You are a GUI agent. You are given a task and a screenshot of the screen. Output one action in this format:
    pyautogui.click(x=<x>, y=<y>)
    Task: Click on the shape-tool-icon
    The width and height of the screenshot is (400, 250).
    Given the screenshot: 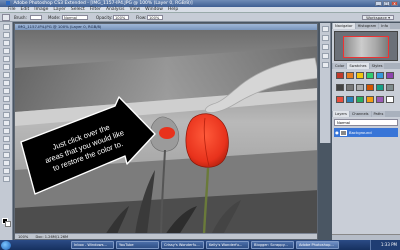 What is the action you would take?
    pyautogui.click(x=6, y=163)
    